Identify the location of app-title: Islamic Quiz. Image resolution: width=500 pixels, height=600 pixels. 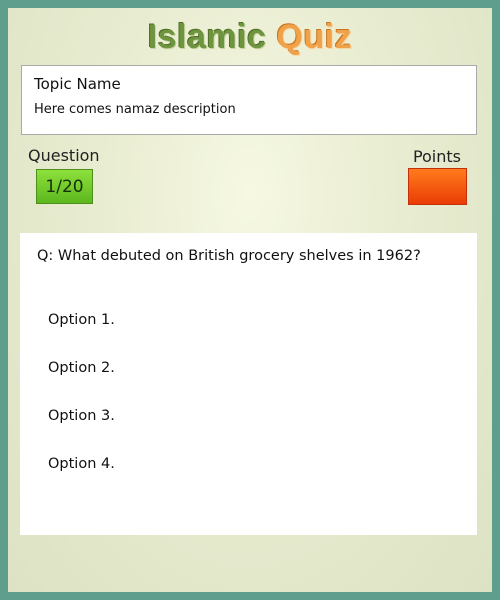
(250, 37).